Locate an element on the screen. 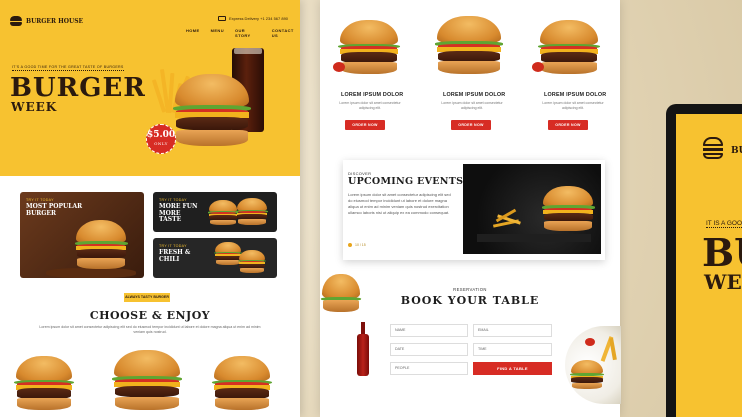 This screenshot has height=417, width=742. delivery-text: Express Delivery +1 234 567 890 is located at coordinates (259, 18).